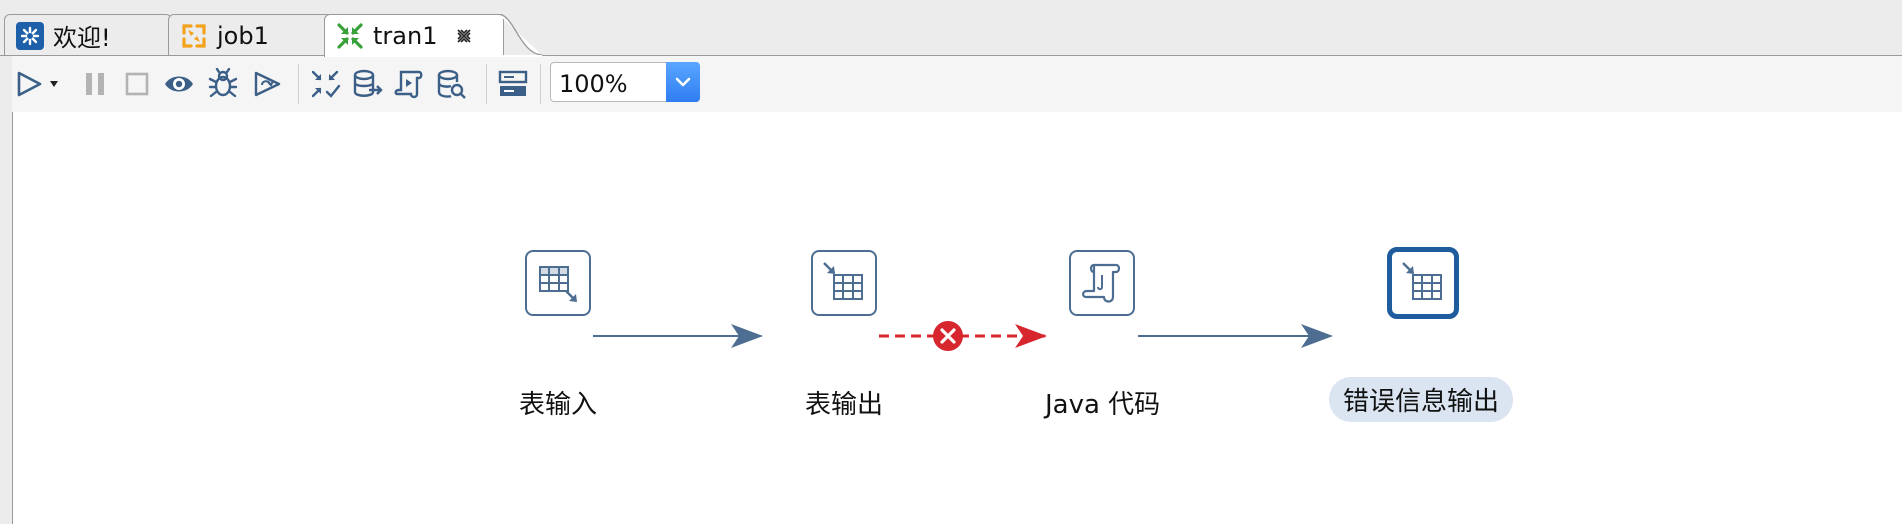 The height and width of the screenshot is (524, 1902). I want to click on step-label-error-output: 错误信息输出, so click(1421, 399).